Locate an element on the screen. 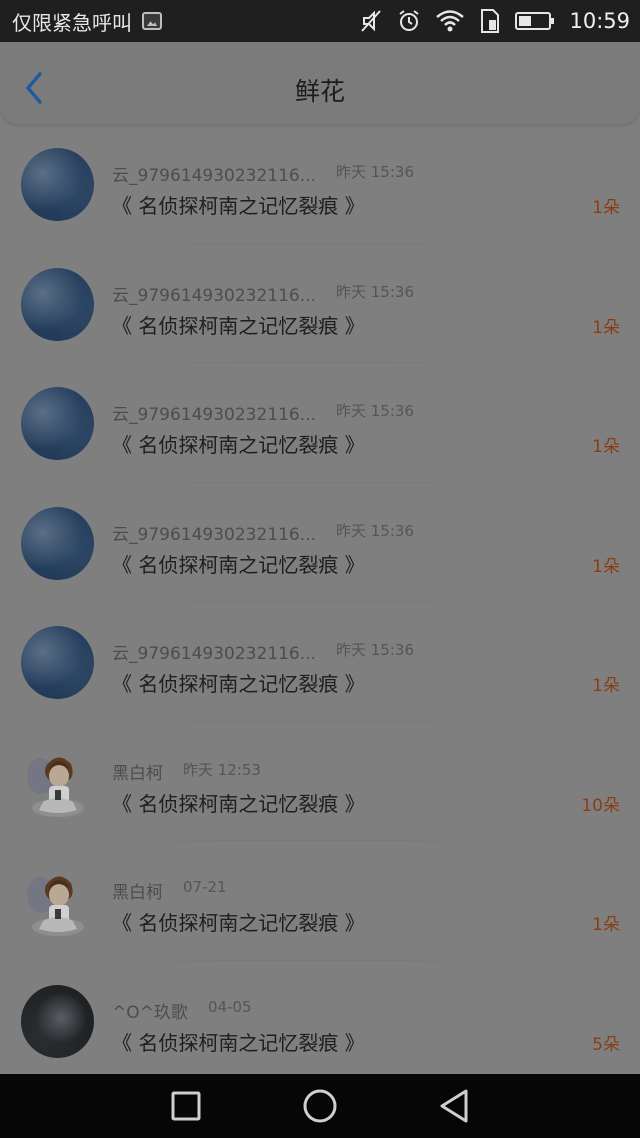 The image size is (640, 1138). flower-count: 10朵 is located at coordinates (600, 805).